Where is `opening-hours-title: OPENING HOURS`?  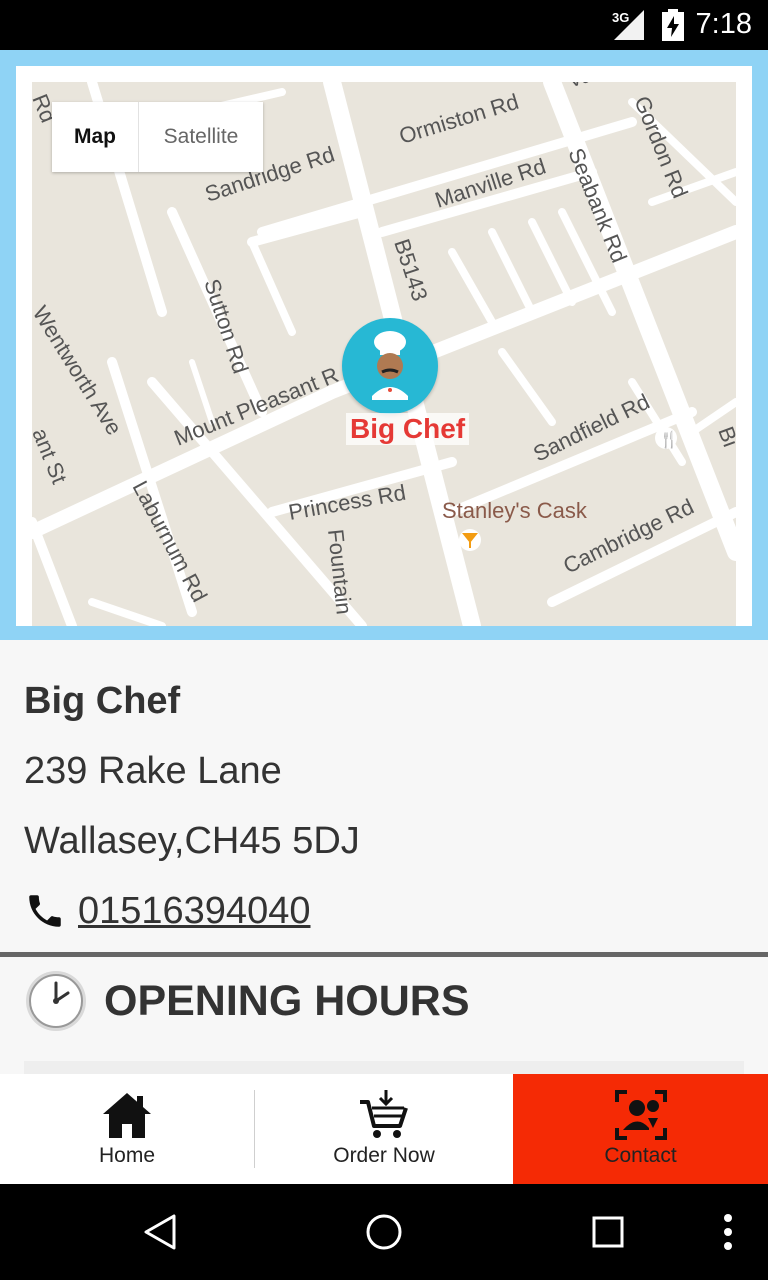
opening-hours-title: OPENING HOURS is located at coordinates (287, 1001).